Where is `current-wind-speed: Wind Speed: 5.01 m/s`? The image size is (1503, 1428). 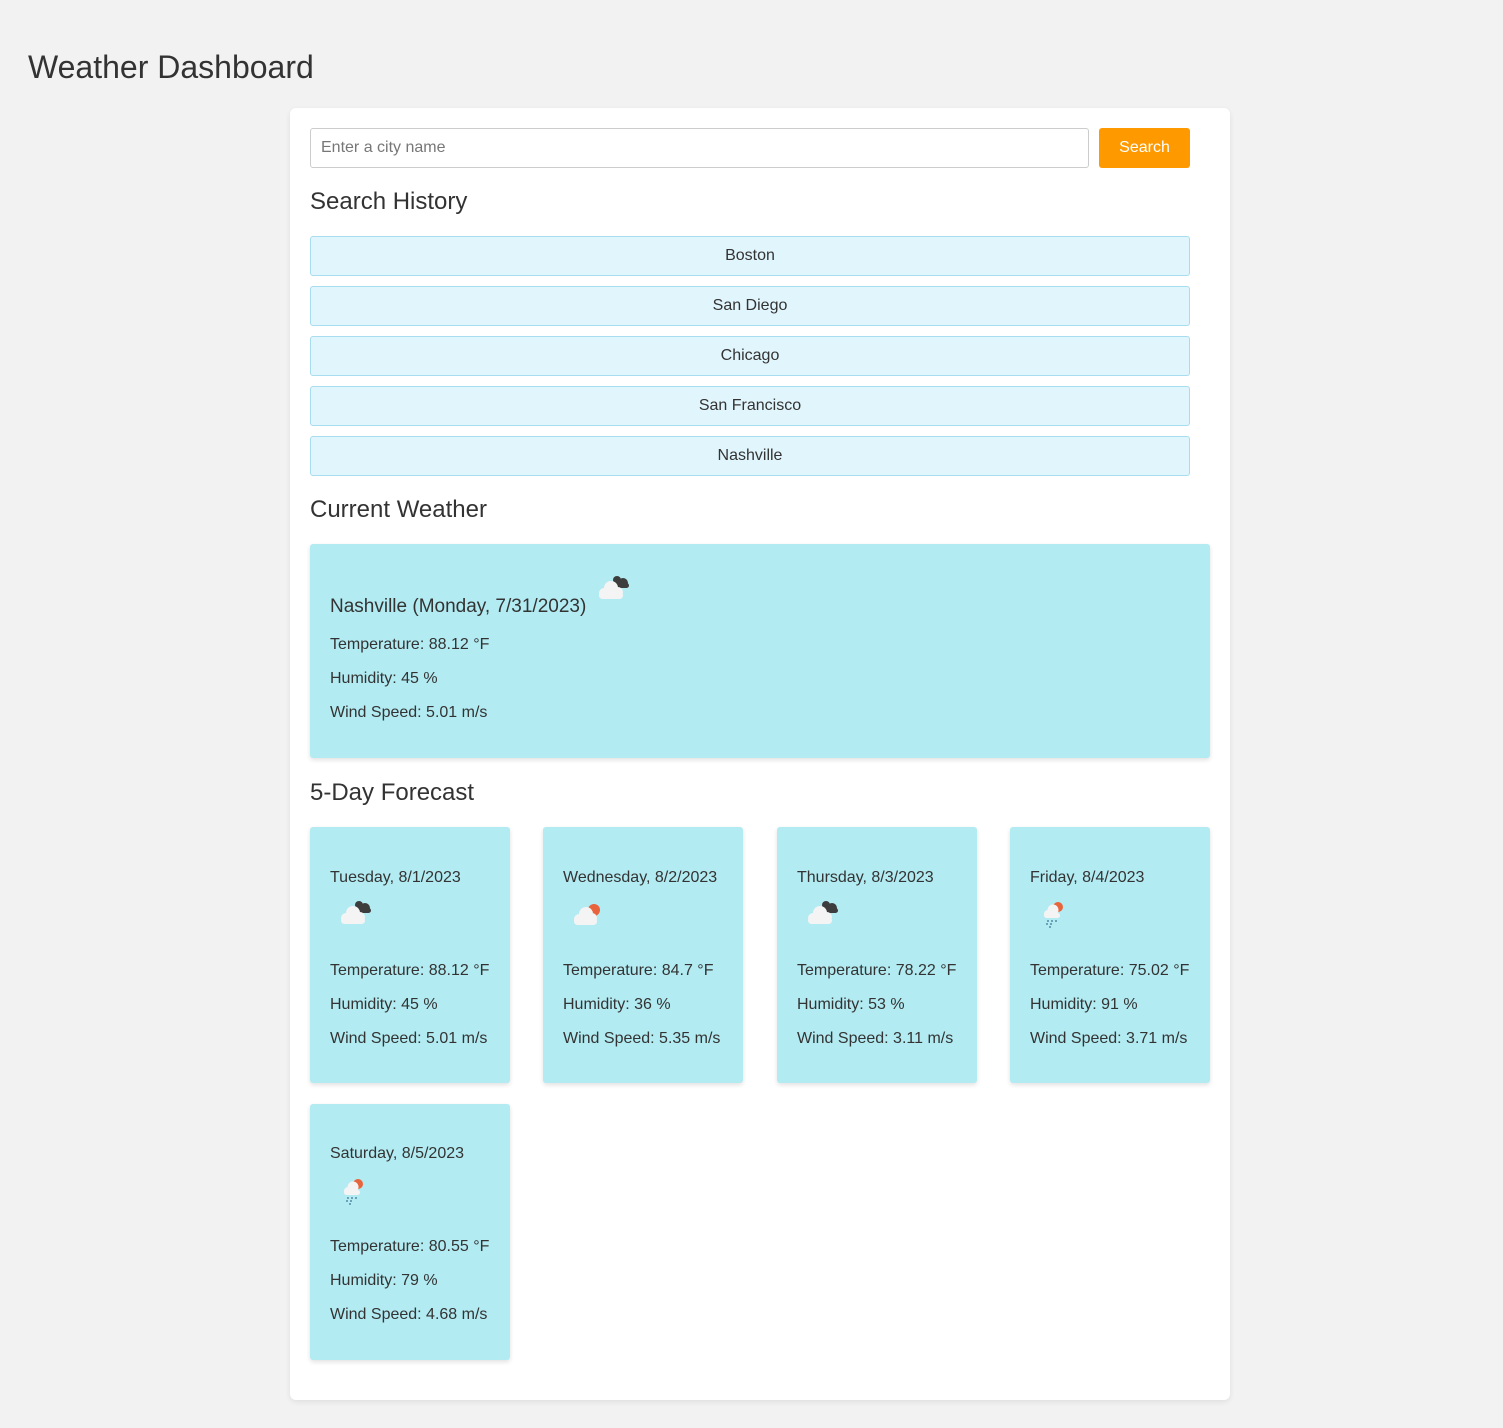
current-wind-speed: Wind Speed: 5.01 m/s is located at coordinates (409, 712).